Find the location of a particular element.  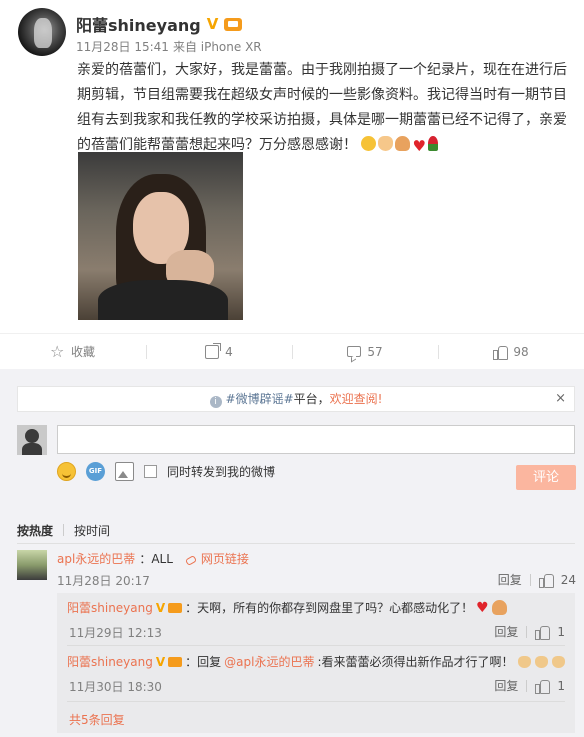

sort-bar: 按热度 按时间 is located at coordinates (296, 530).